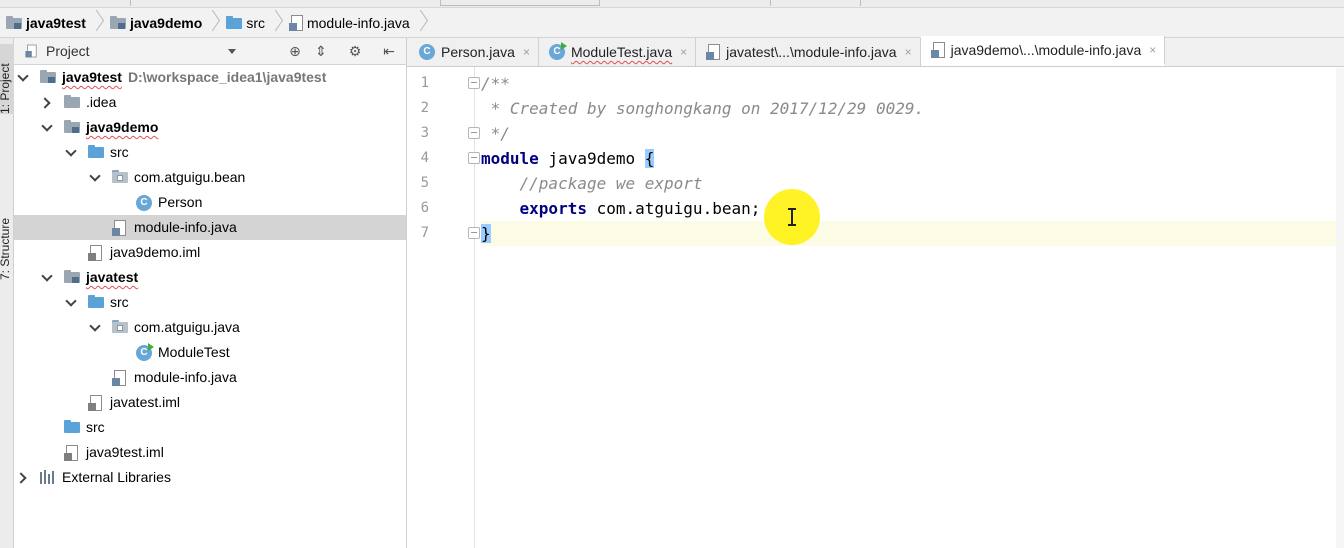 This screenshot has height=548, width=1344. I want to click on view-mode-dropdown-icon, so click(232, 51).